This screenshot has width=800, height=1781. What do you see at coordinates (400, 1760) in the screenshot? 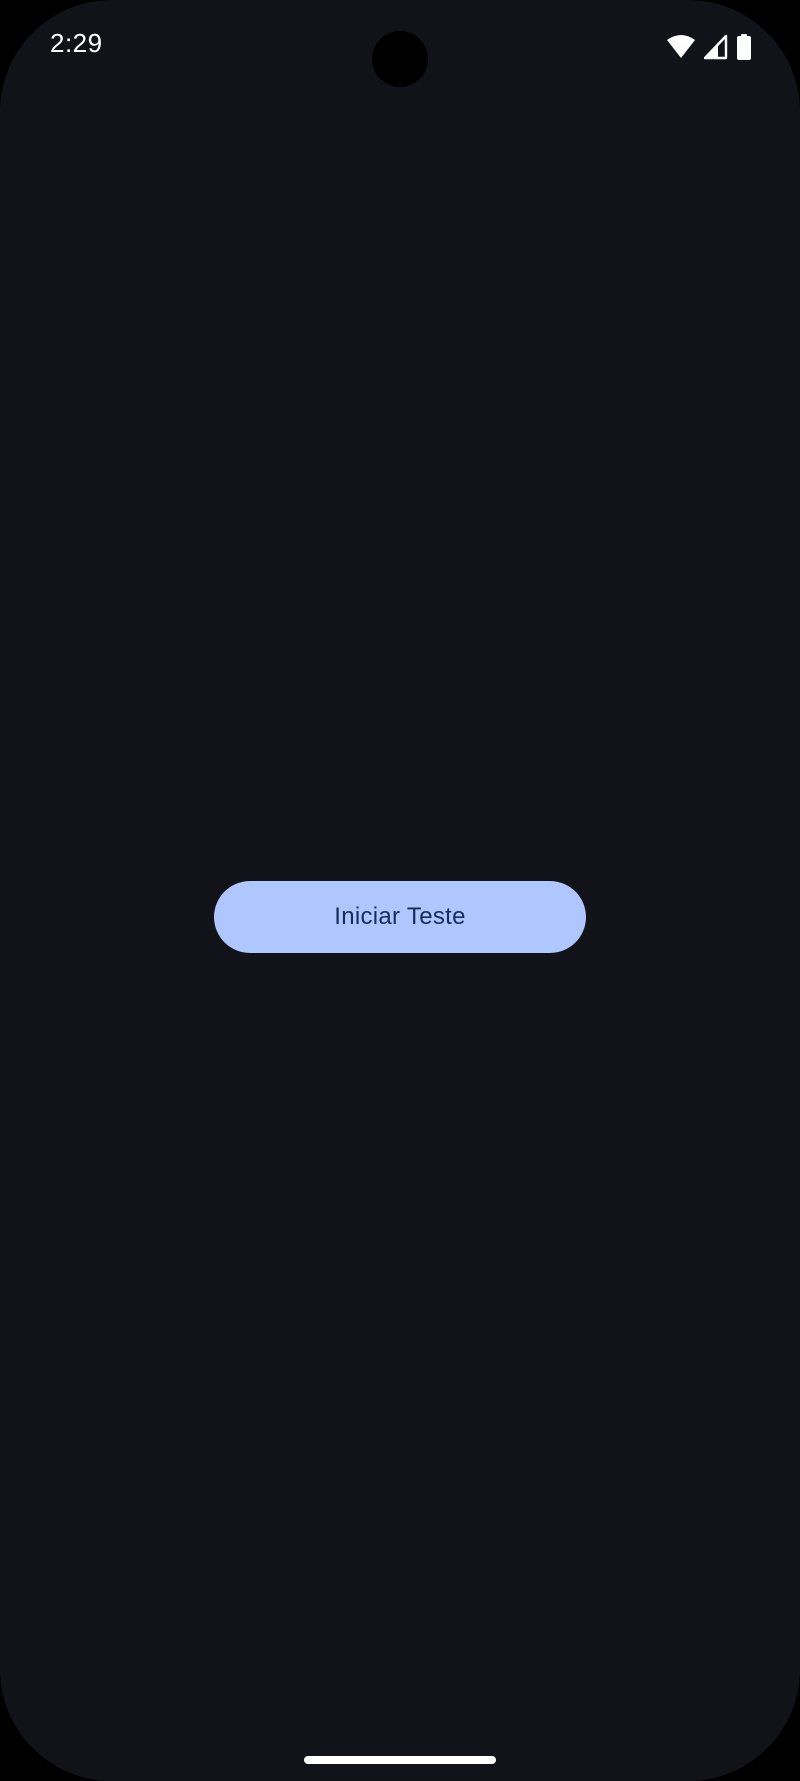
I see `home-indicator` at bounding box center [400, 1760].